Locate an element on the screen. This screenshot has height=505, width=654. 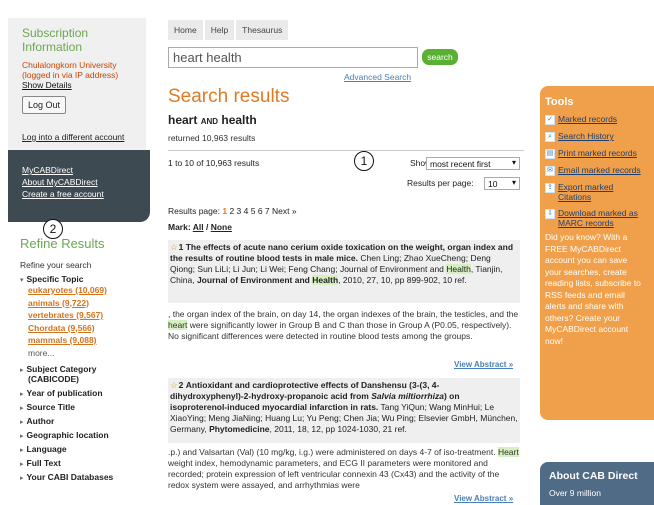
facet-geographic: ▸ Geographic location is located at coordinates (86, 435).